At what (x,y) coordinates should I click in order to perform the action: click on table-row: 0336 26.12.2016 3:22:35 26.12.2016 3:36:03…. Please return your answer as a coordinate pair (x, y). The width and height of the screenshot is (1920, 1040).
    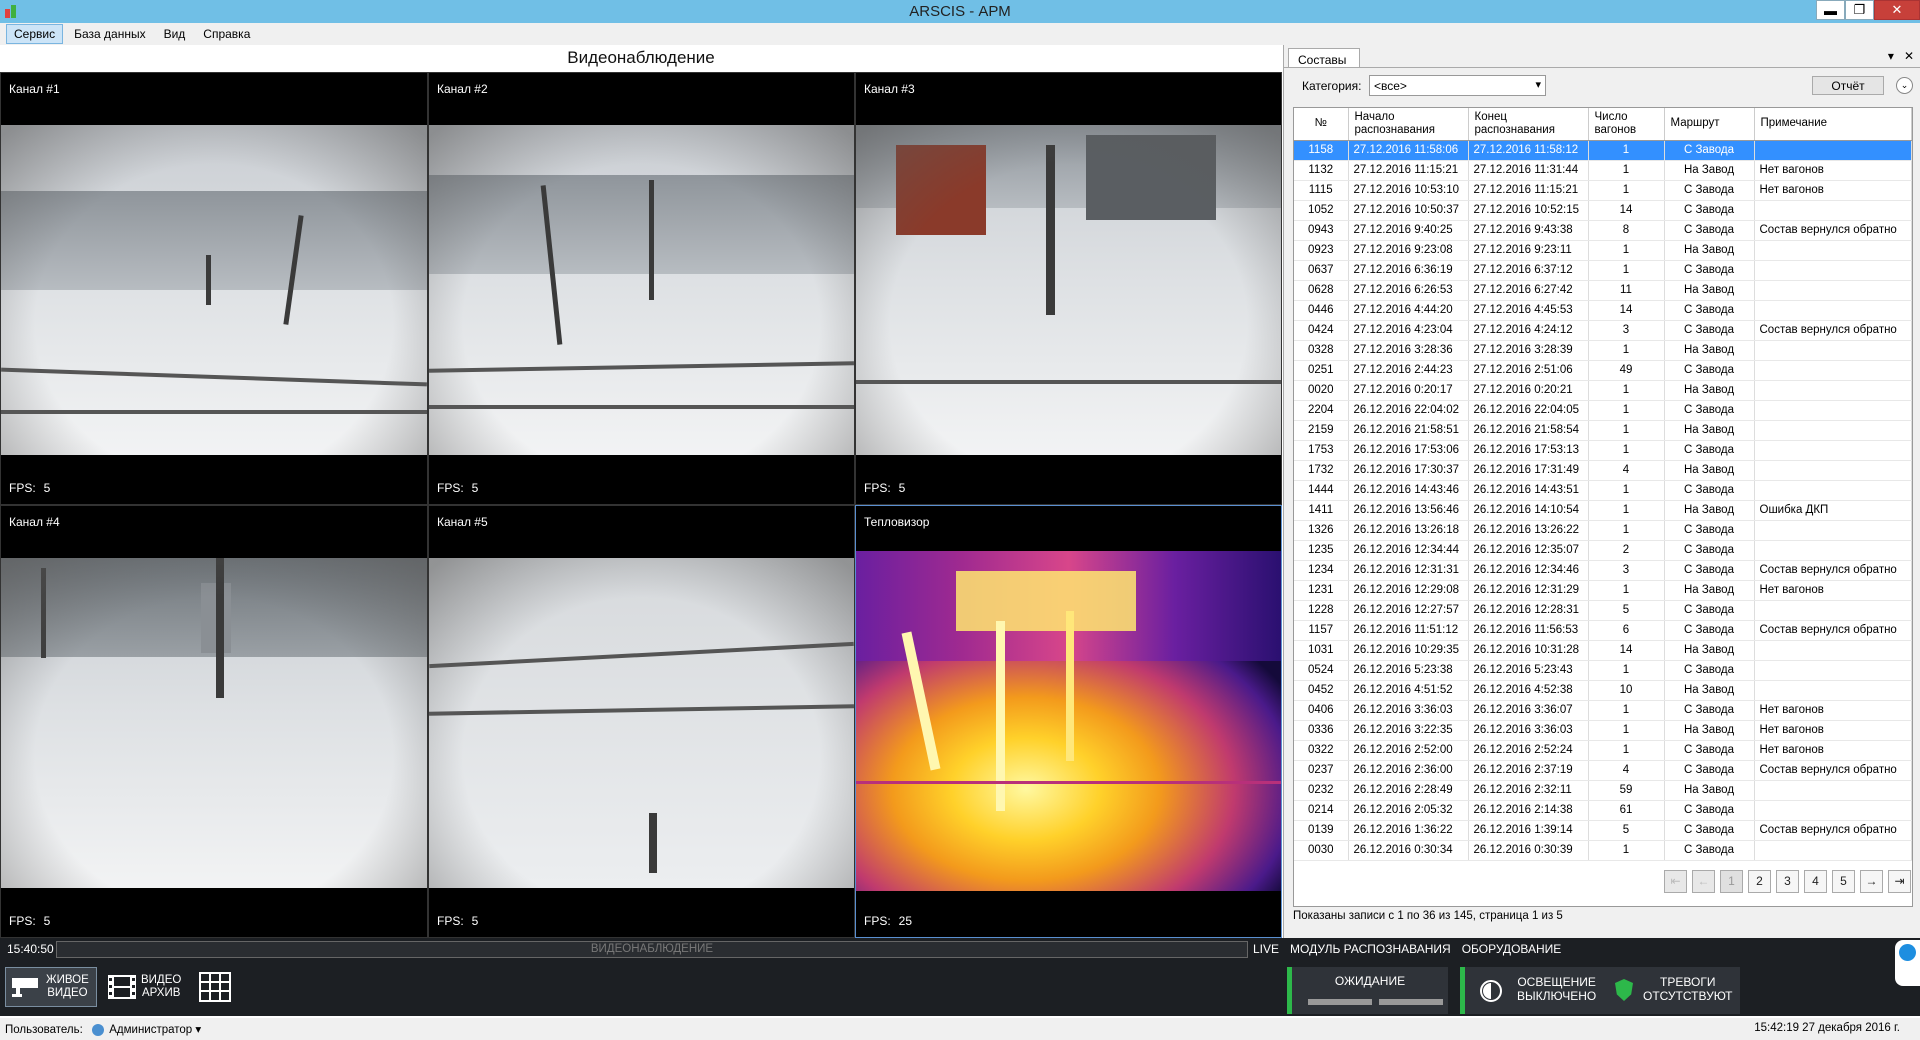
    Looking at the image, I should click on (1603, 730).